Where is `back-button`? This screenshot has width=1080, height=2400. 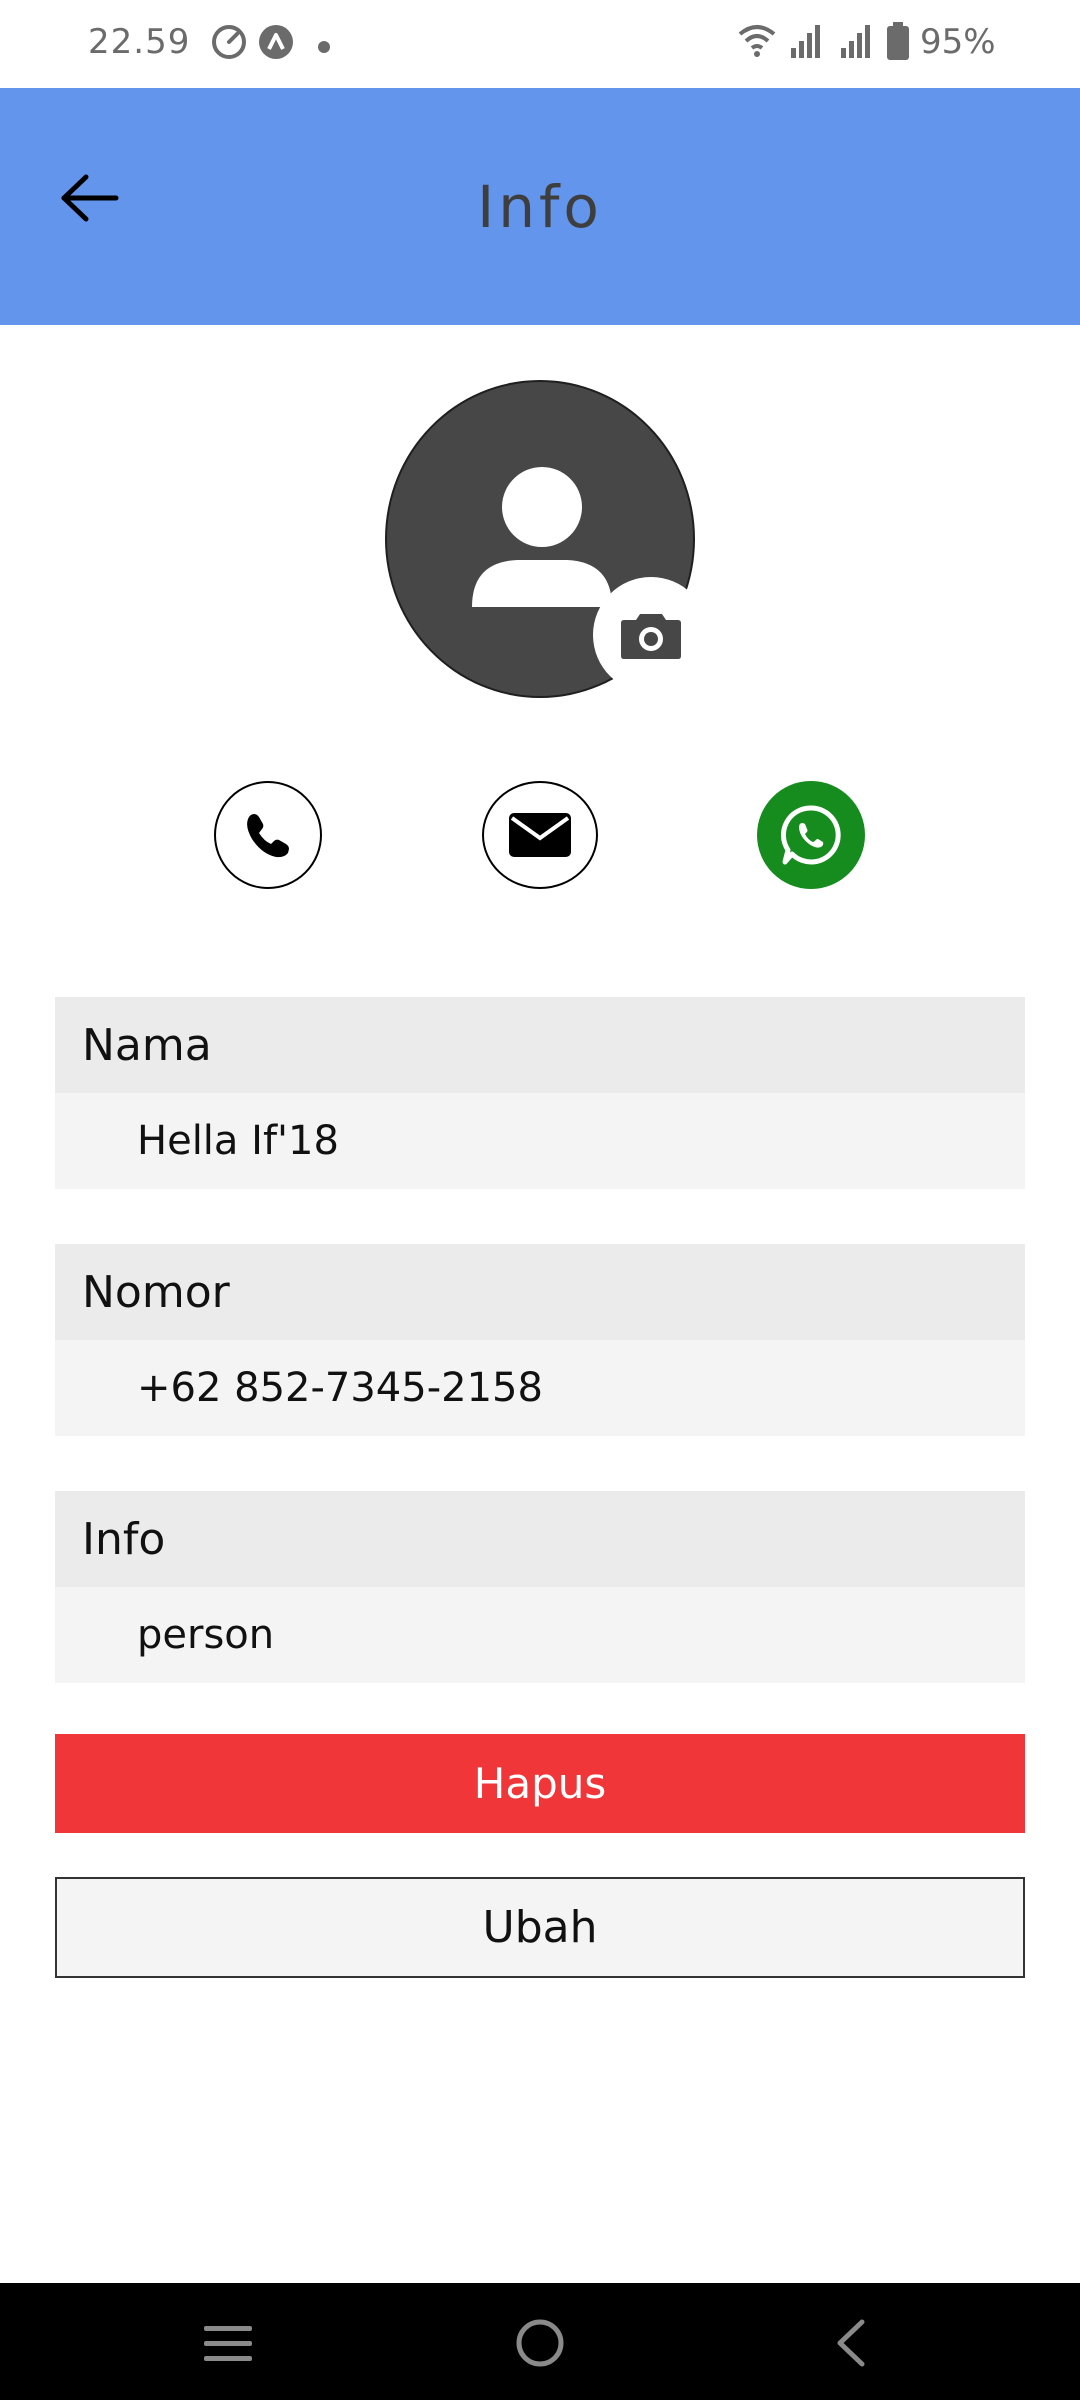
back-button is located at coordinates (90, 198).